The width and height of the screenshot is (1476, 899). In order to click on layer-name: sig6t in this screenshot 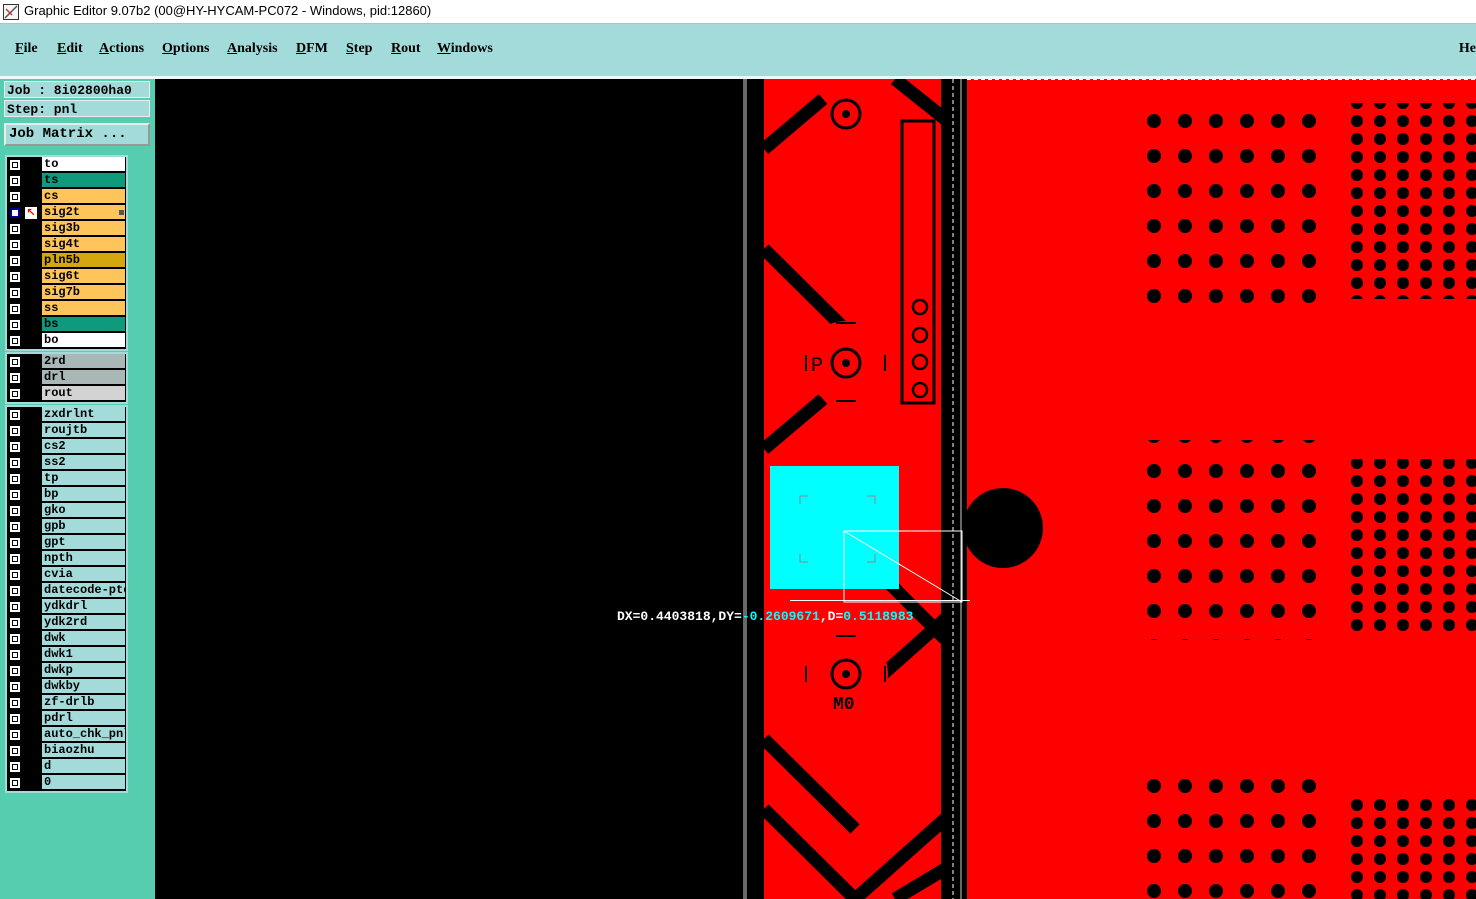, I will do `click(83, 276)`.